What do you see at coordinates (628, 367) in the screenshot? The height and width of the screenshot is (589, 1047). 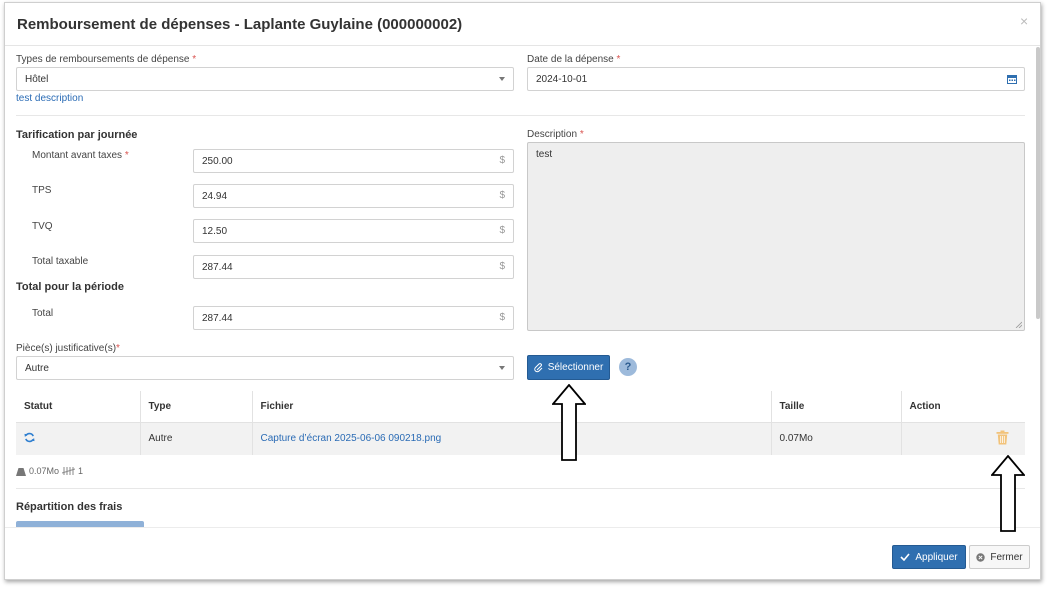 I see `help-icon: ?` at bounding box center [628, 367].